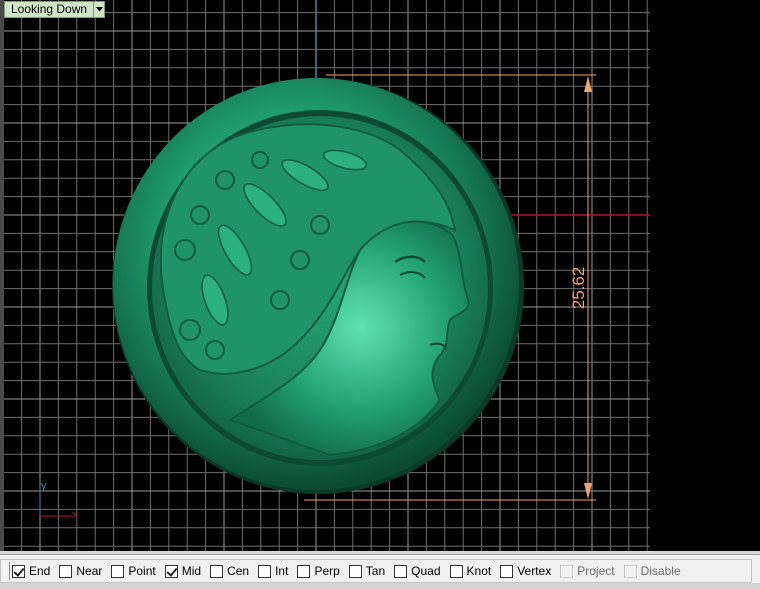 The image size is (760, 589). Describe the element at coordinates (630, 571) in the screenshot. I see `snap-disable-checkbox` at that location.